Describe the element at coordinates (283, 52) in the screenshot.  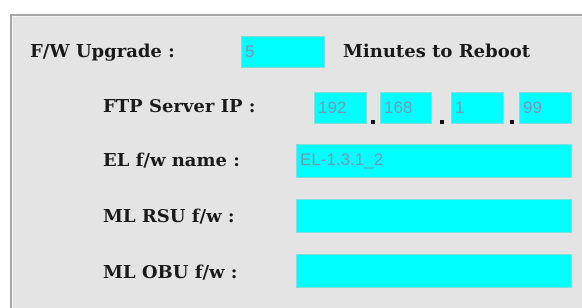
I see `fw-upgrade-minutes-input: 5` at that location.